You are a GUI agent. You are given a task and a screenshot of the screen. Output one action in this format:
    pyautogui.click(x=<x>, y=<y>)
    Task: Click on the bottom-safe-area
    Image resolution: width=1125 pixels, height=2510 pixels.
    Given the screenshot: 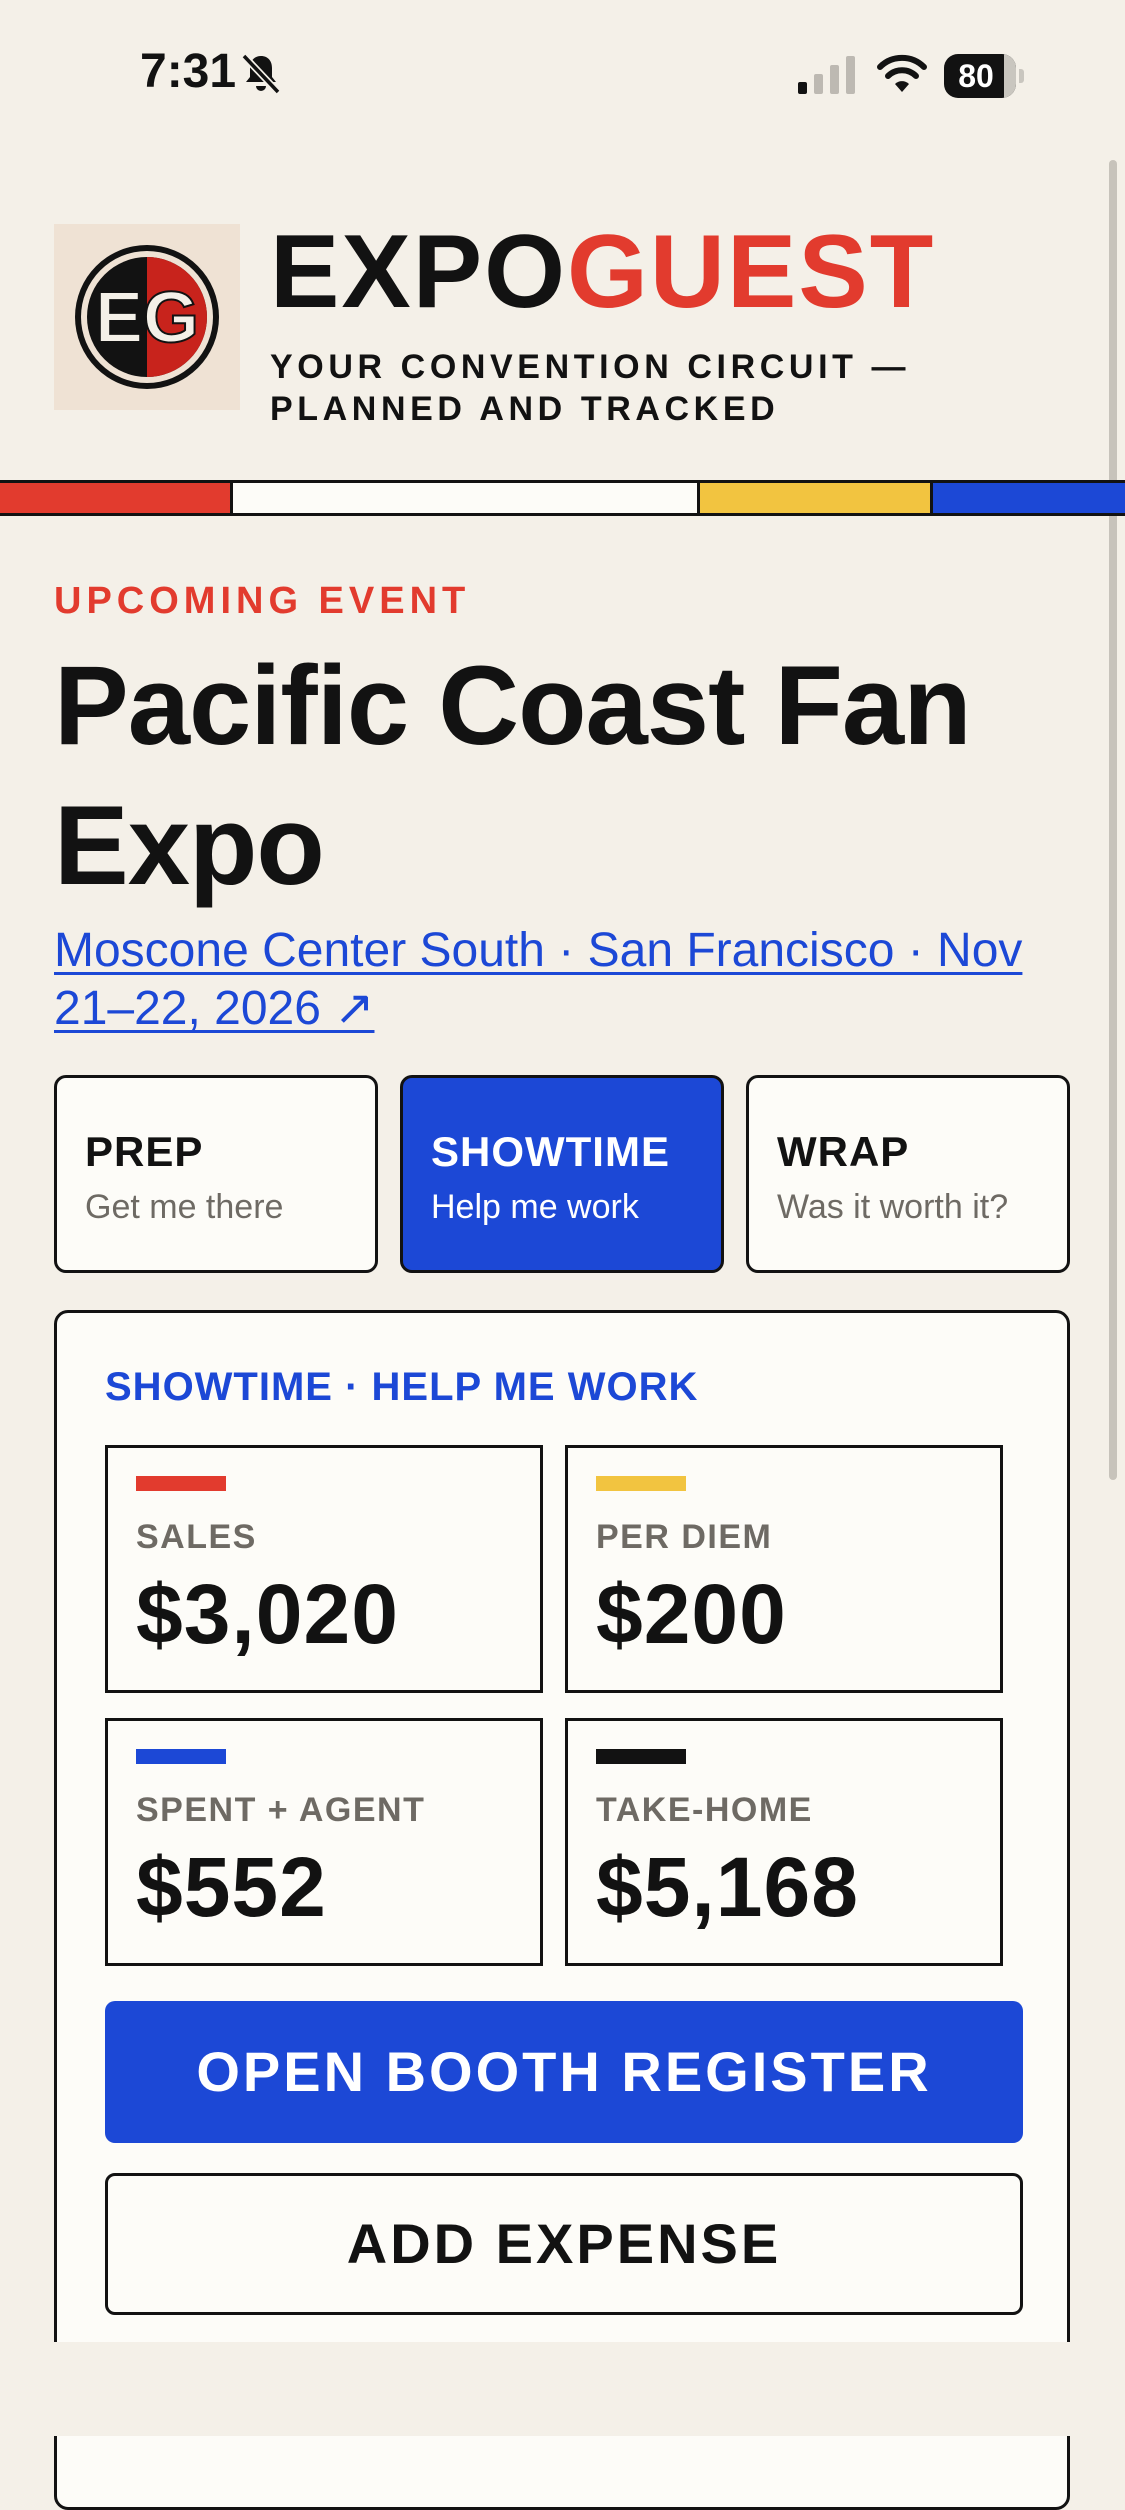 What is the action you would take?
    pyautogui.click(x=562, y=2389)
    